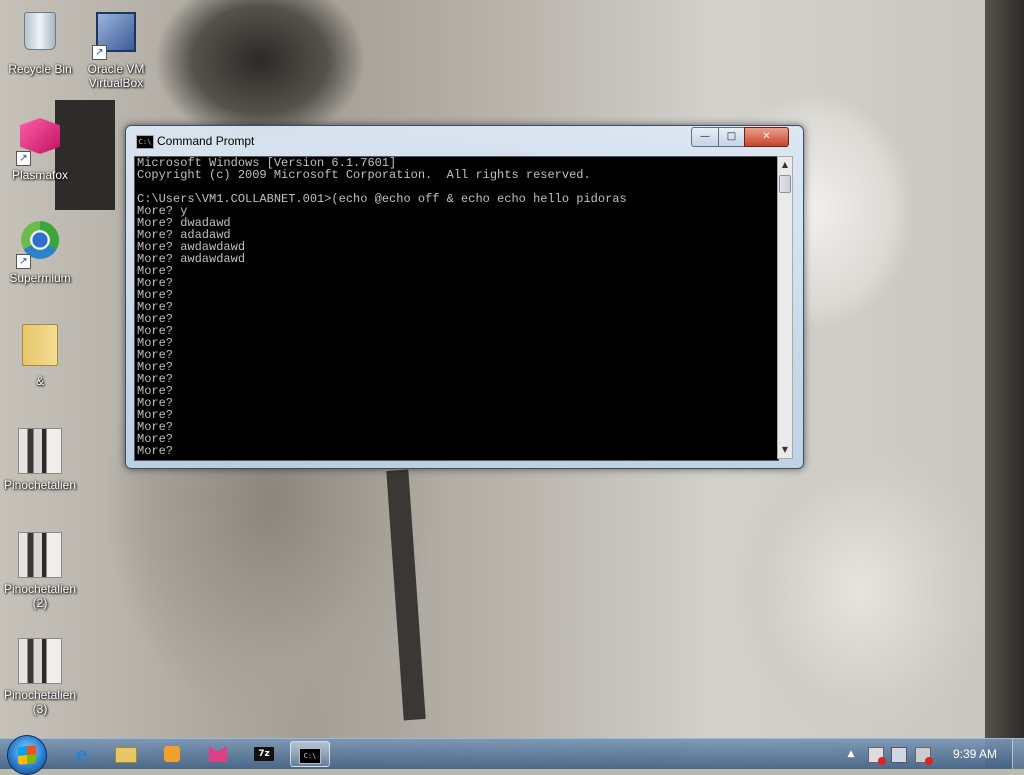 Image resolution: width=1024 pixels, height=775 pixels. Describe the element at coordinates (464, 141) in the screenshot. I see `title-bar: C:\ Command Prompt — □ ✕` at that location.